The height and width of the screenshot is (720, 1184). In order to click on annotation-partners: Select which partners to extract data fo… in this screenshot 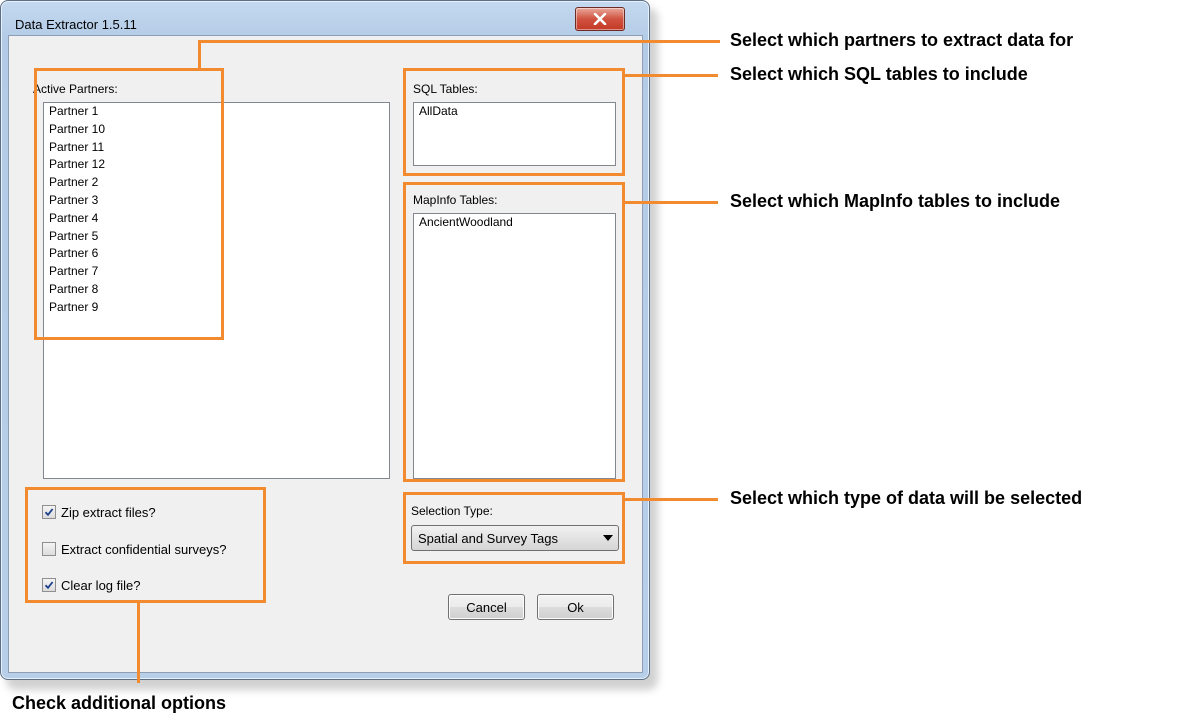, I will do `click(902, 40)`.